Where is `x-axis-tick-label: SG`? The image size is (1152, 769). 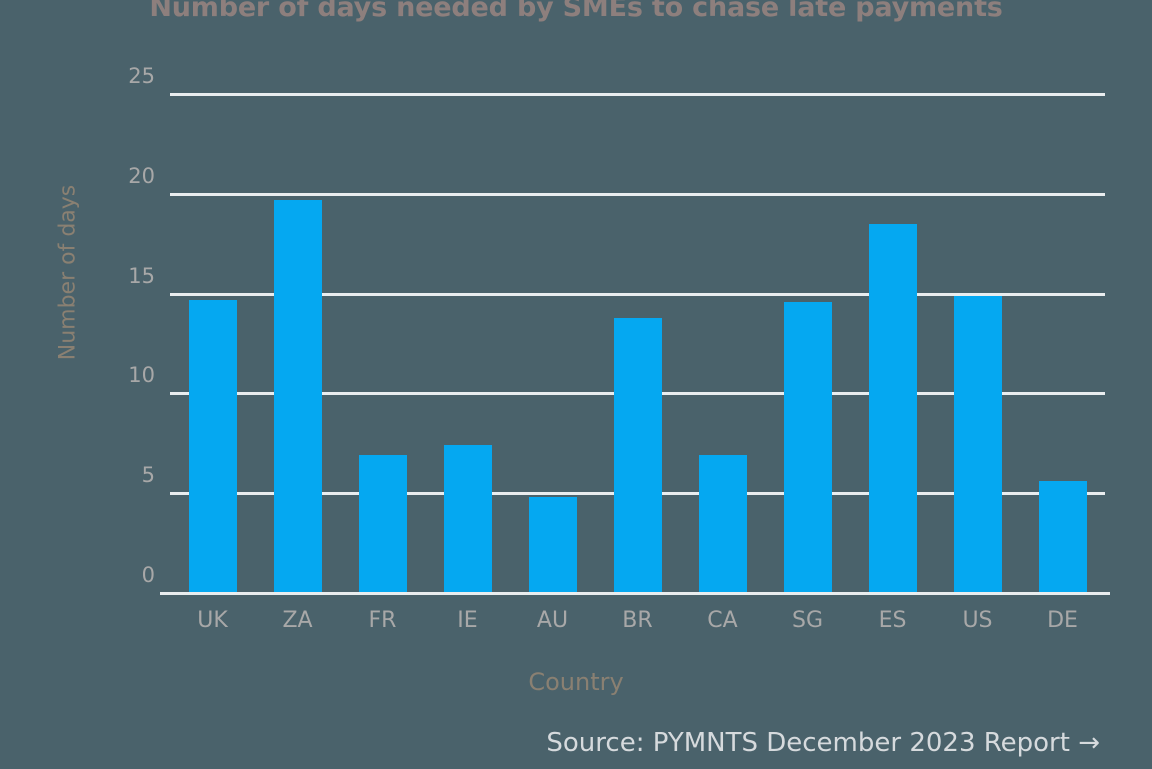
x-axis-tick-label: SG is located at coordinates (807, 620).